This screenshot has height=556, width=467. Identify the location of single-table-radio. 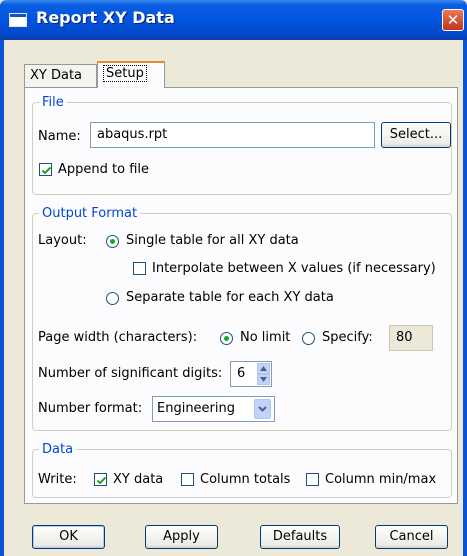
(112, 241).